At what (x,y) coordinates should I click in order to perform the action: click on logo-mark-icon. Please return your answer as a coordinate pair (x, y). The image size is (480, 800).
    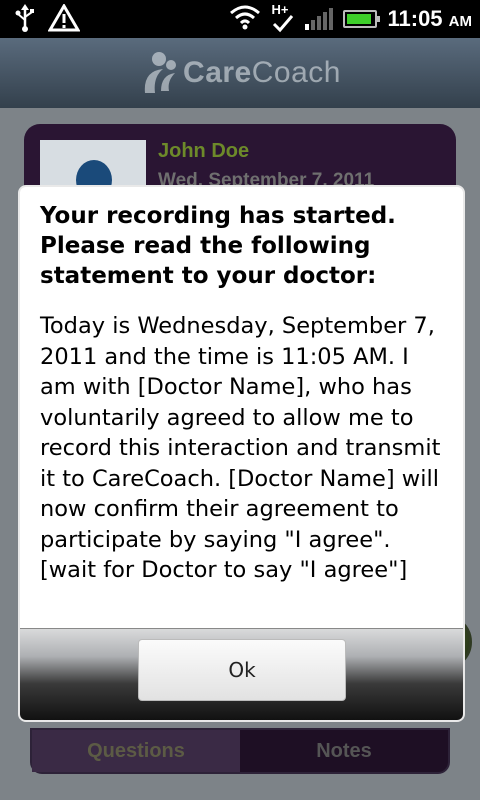
    Looking at the image, I should click on (159, 73).